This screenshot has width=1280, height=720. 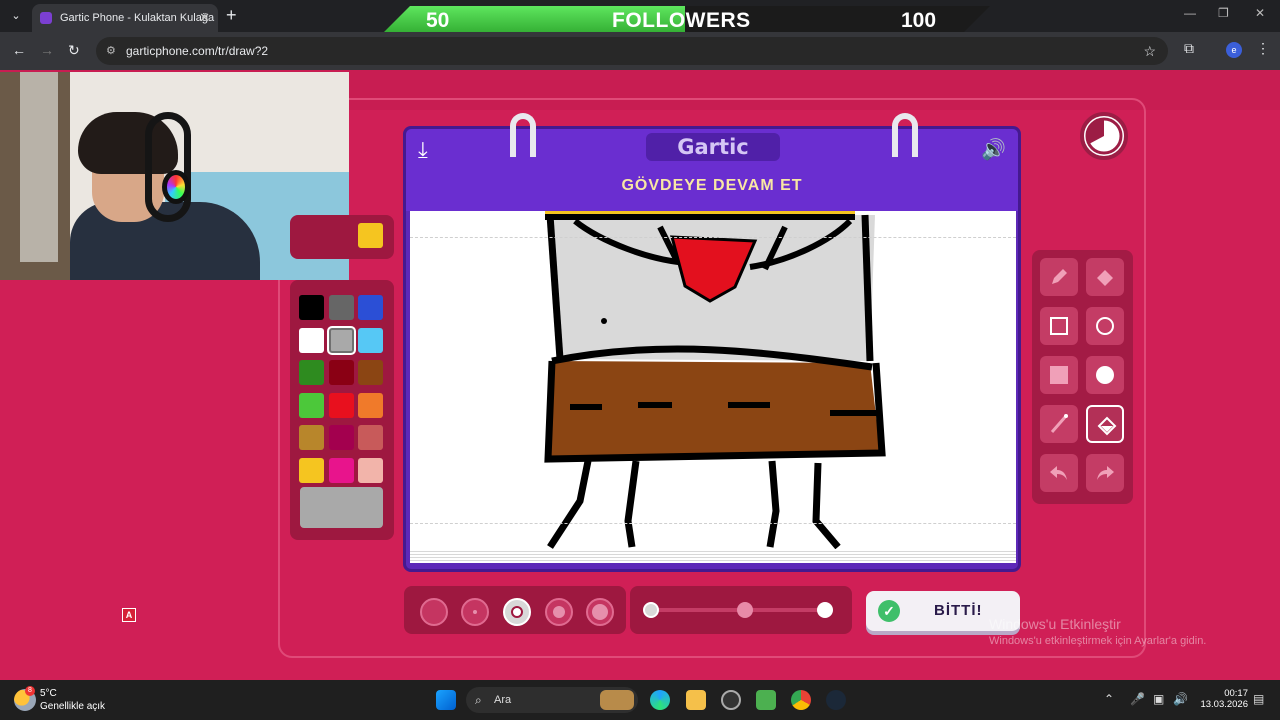 I want to click on followers-current: 50, so click(x=438, y=20).